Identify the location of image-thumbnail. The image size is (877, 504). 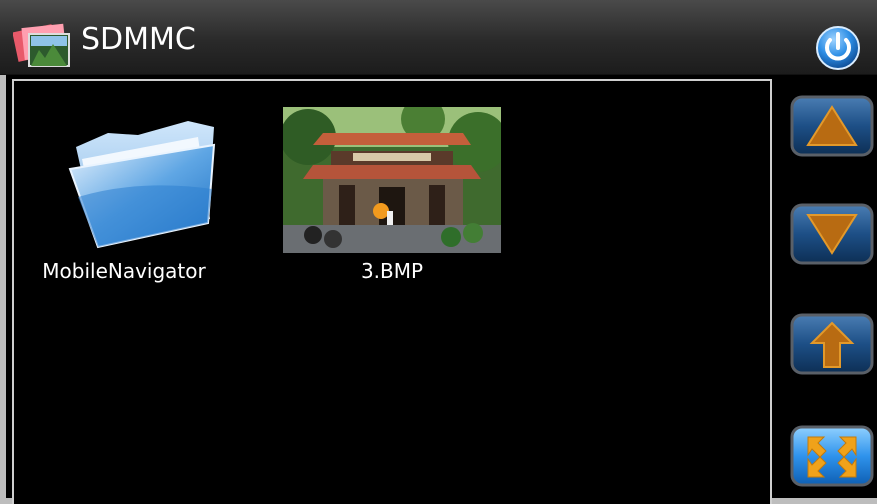
(392, 180).